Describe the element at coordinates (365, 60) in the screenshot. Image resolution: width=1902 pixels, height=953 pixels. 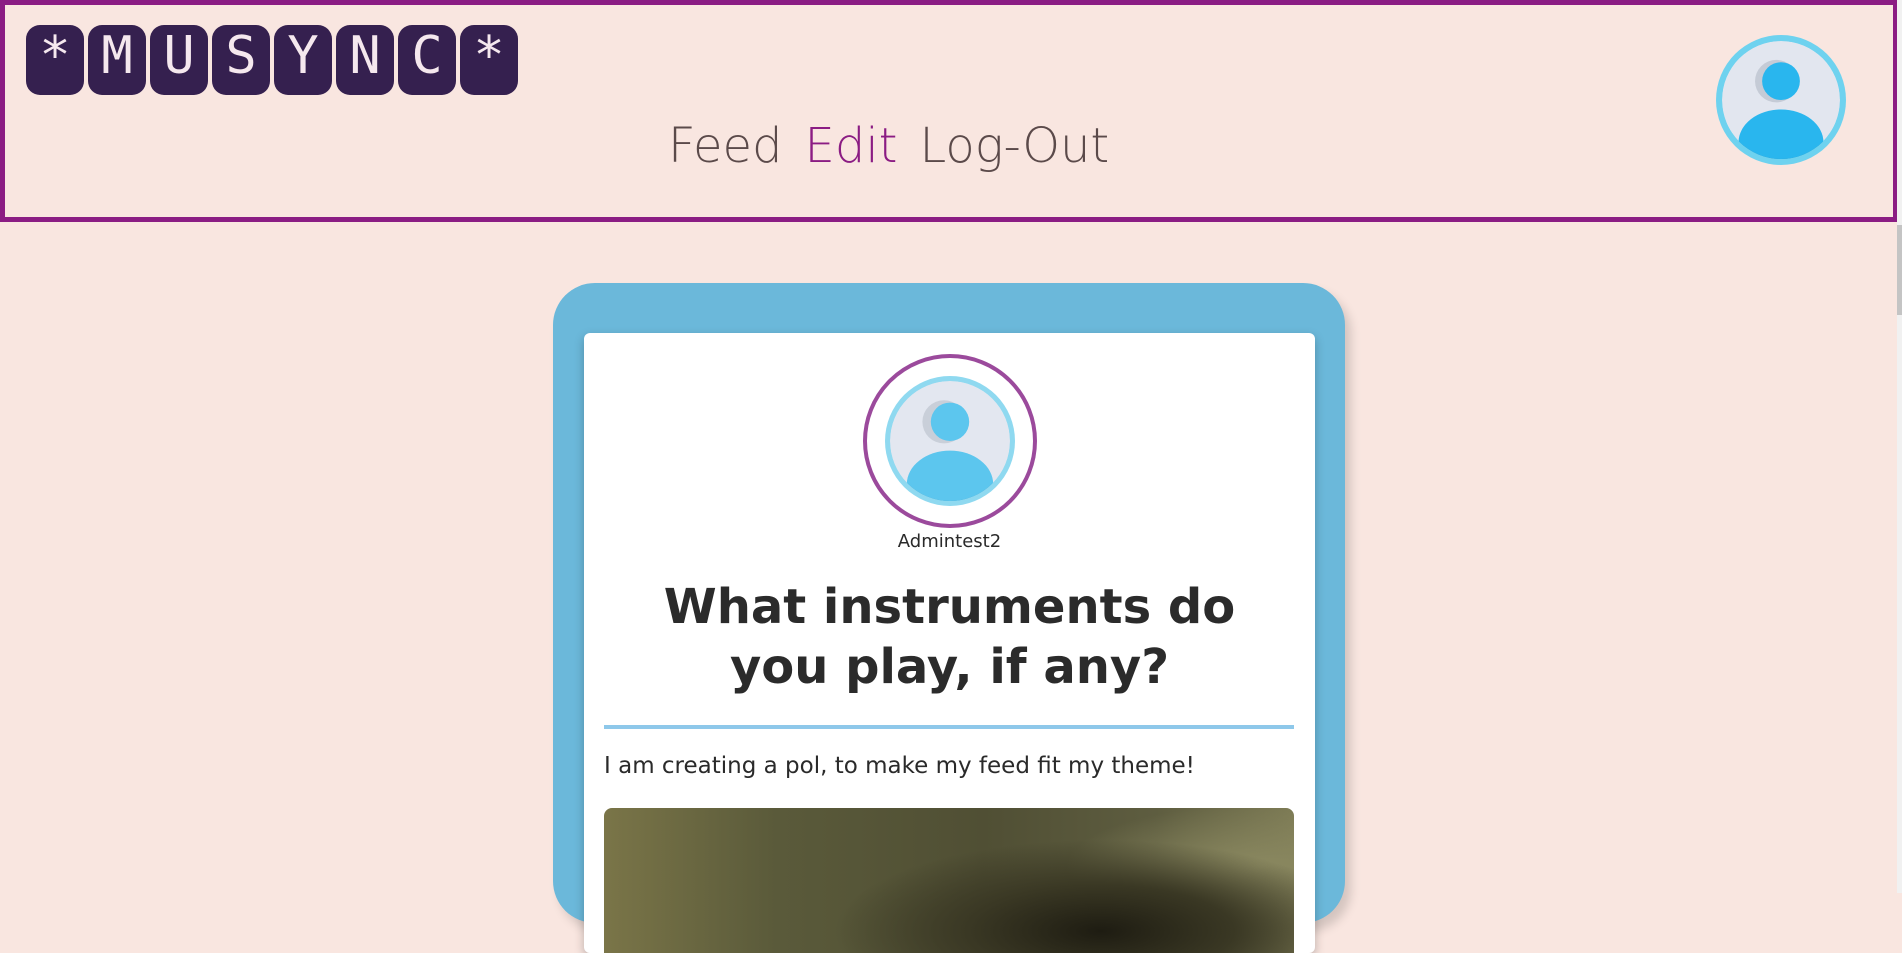
I see `logo-letter: N` at that location.